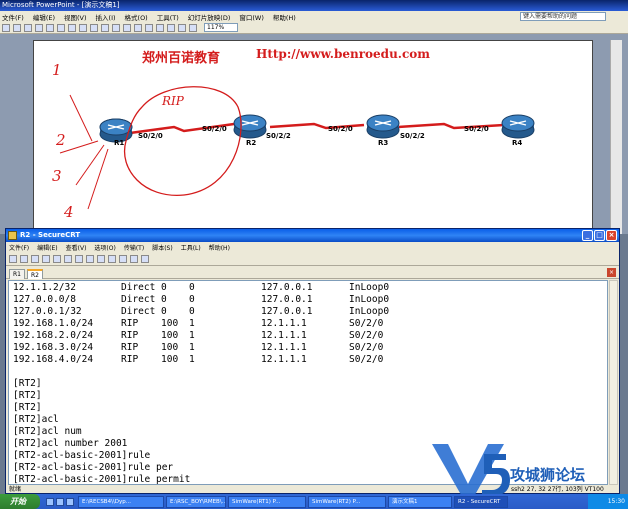  I want to click on hyperlink-icon, so click(138, 27).